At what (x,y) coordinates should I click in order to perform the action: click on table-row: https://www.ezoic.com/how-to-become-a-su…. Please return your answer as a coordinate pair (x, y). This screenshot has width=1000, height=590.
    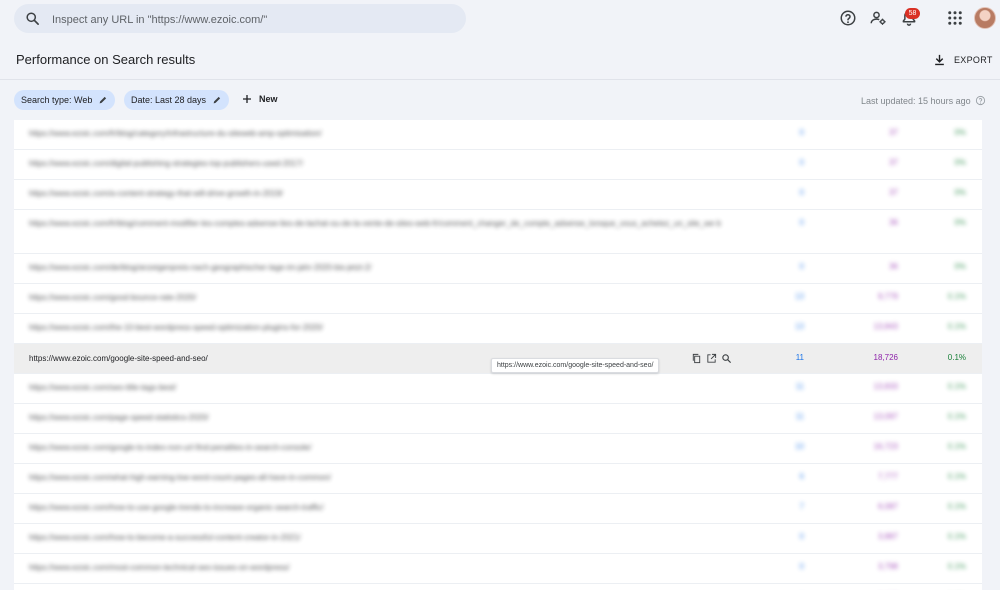
    Looking at the image, I should click on (498, 539).